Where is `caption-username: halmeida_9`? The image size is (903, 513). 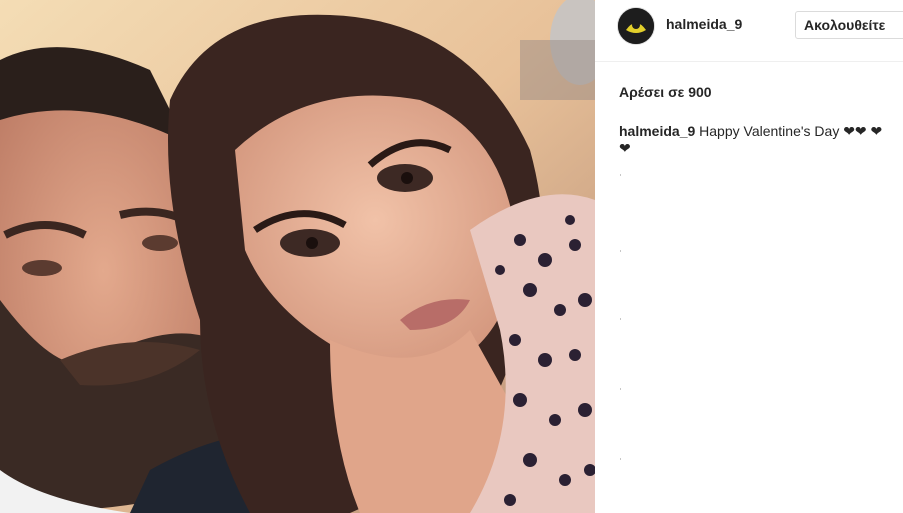 caption-username: halmeida_9 is located at coordinates (657, 131).